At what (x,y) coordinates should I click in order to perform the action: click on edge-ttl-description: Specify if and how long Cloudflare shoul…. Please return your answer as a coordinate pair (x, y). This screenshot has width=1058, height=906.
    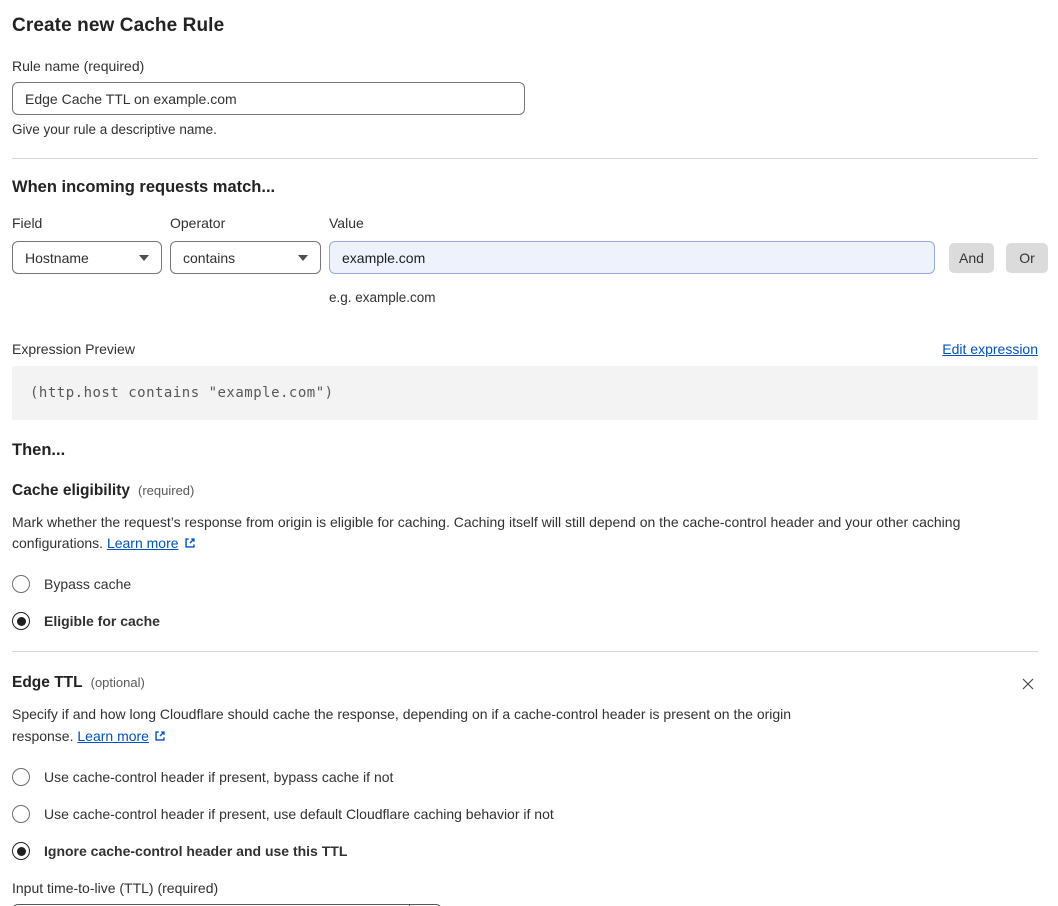
    Looking at the image, I should click on (431, 726).